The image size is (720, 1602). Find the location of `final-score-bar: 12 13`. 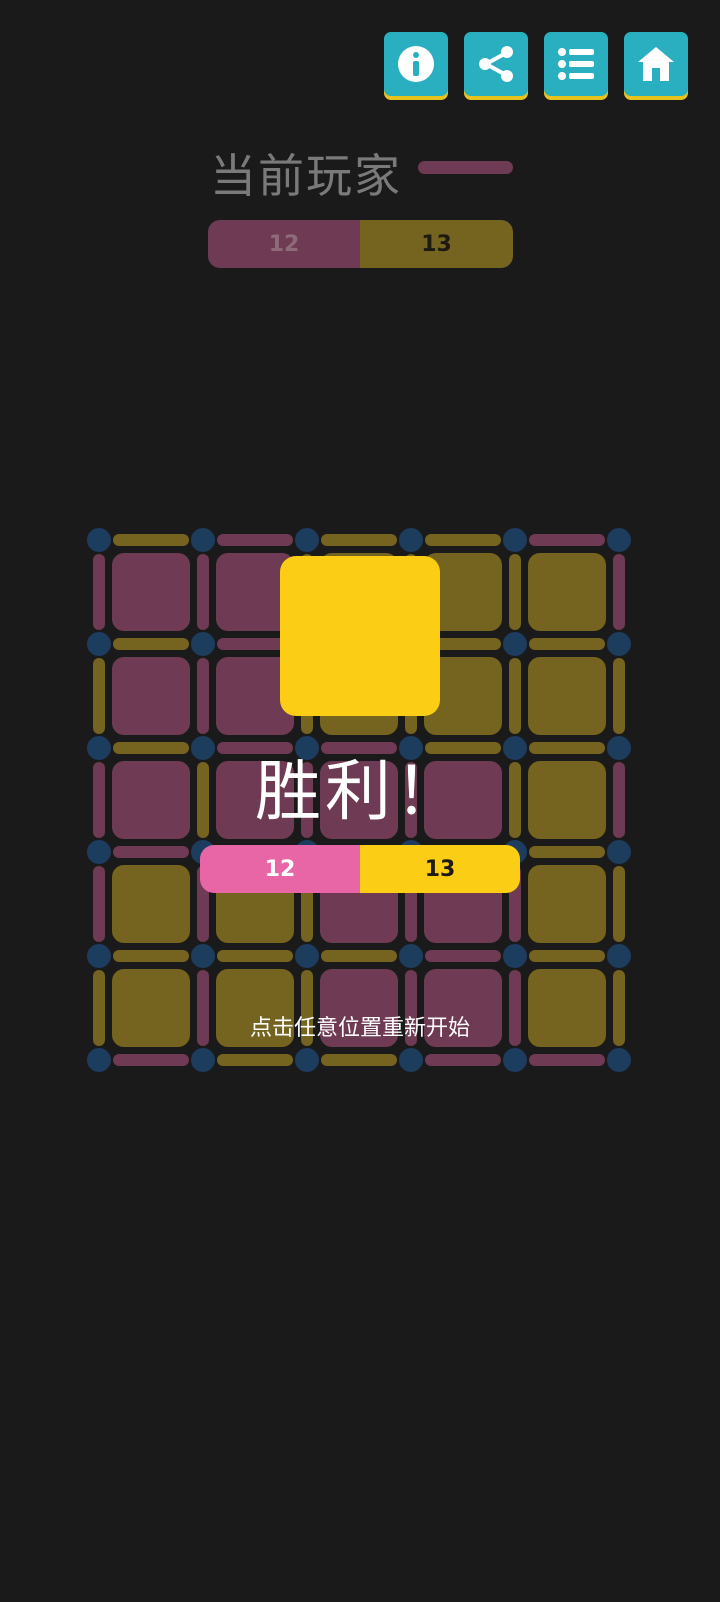

final-score-bar: 12 13 is located at coordinates (360, 869).